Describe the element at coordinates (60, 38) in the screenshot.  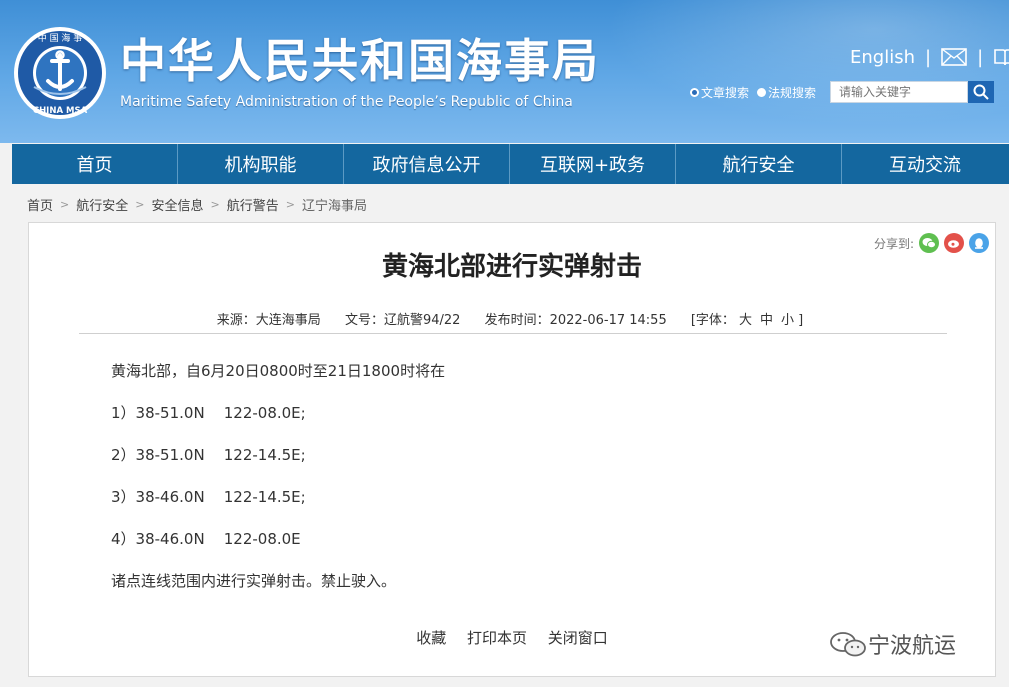
I see `logo-seal-text-top: 中 国 海 事` at that location.